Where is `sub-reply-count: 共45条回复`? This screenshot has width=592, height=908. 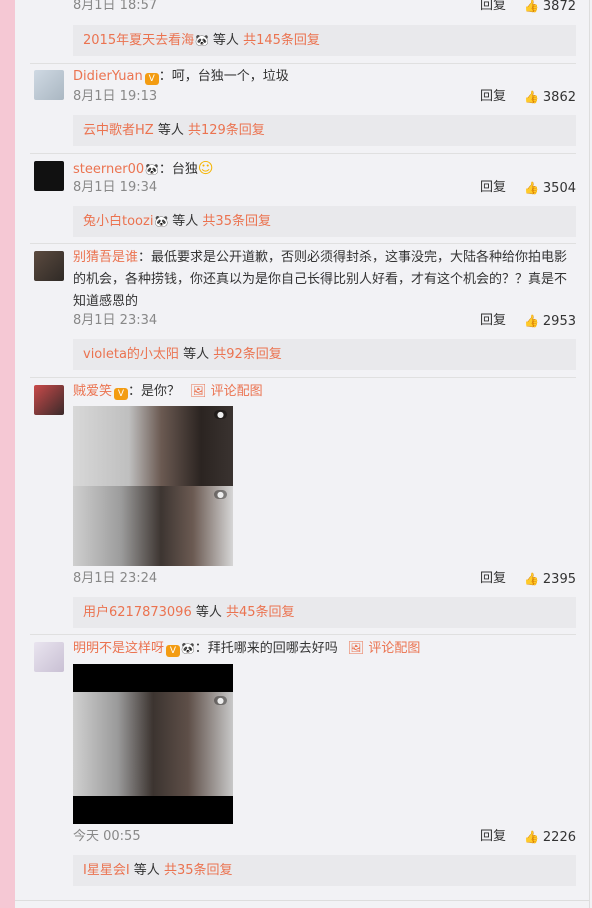
sub-reply-count: 共45条回复 is located at coordinates (260, 612).